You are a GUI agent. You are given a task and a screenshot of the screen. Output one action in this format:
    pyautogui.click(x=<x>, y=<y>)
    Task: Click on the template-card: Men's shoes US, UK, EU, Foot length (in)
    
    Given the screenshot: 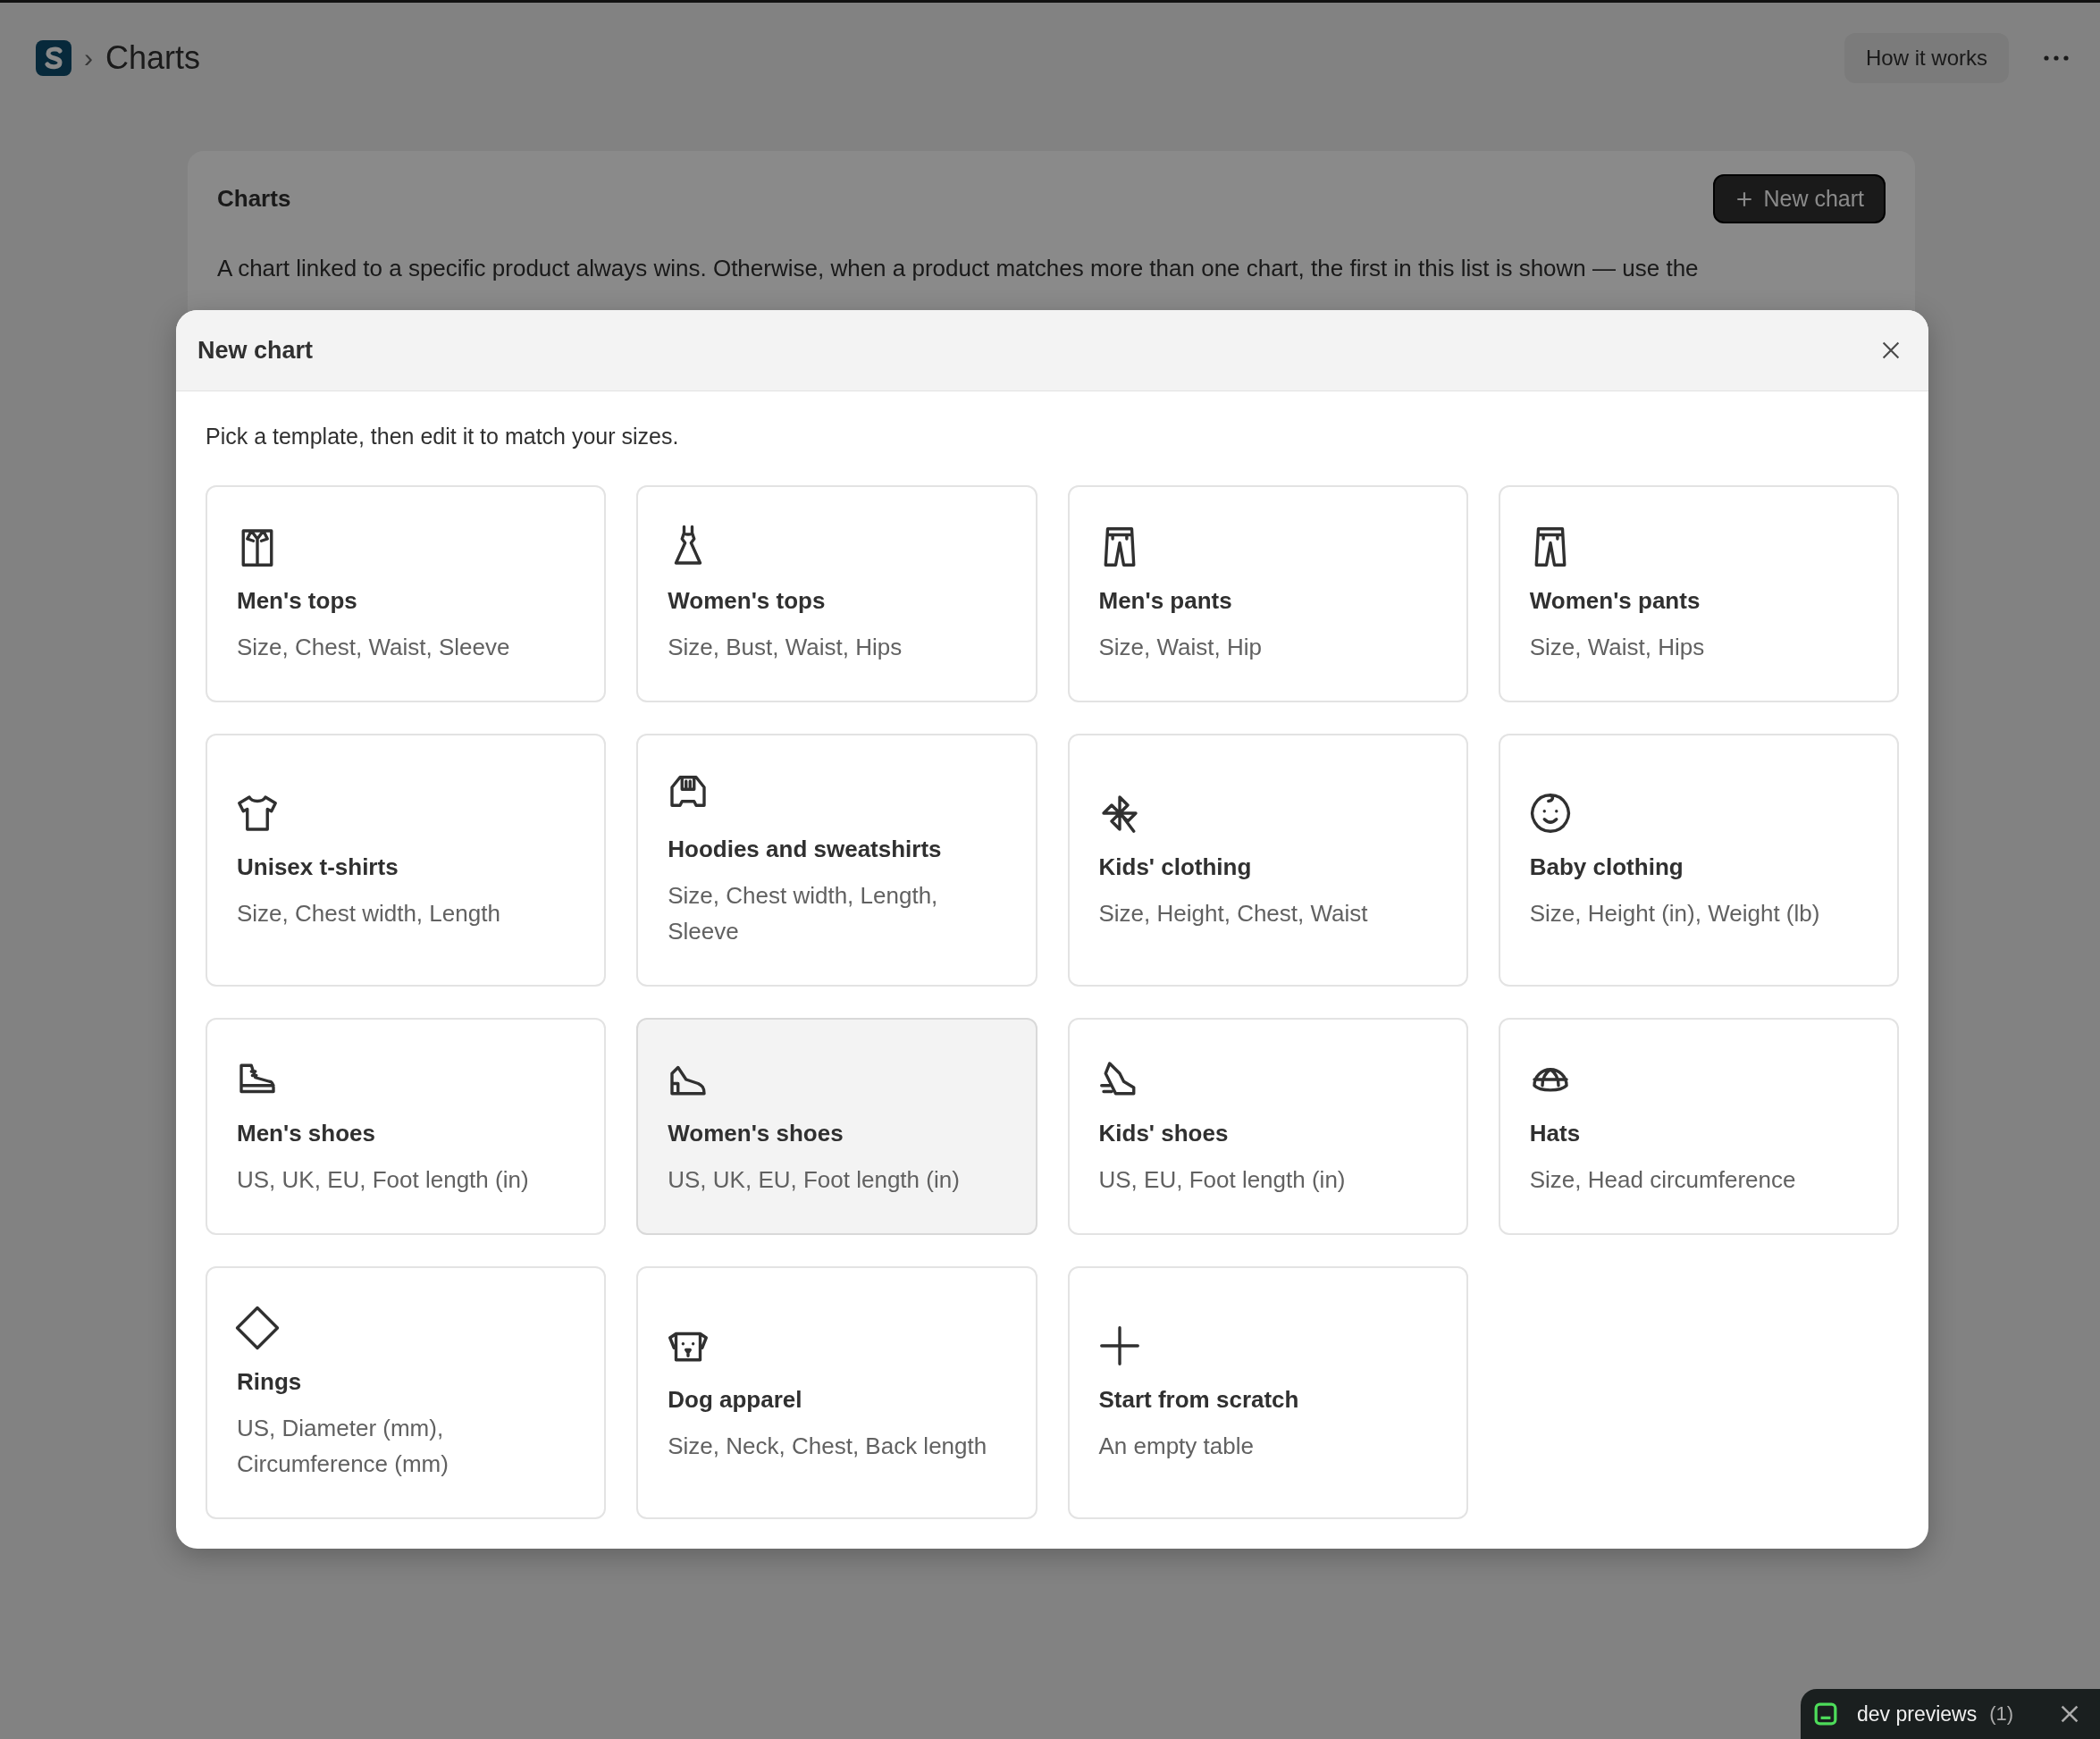 What is the action you would take?
    pyautogui.click(x=406, y=1126)
    